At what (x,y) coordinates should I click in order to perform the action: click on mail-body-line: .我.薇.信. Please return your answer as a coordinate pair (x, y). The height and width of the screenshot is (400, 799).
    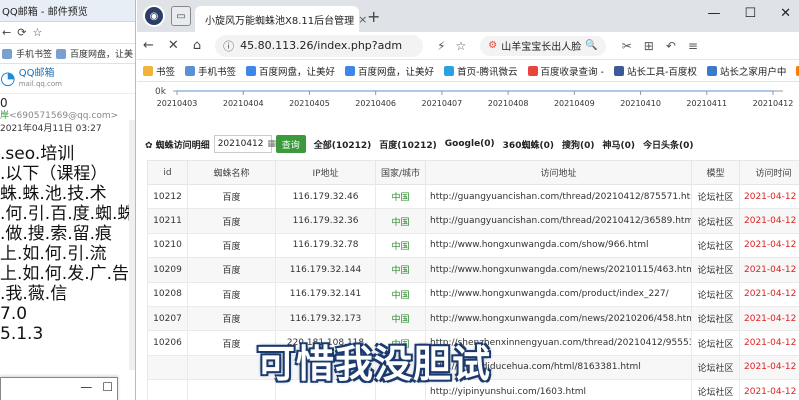
    Looking at the image, I should click on (34, 294).